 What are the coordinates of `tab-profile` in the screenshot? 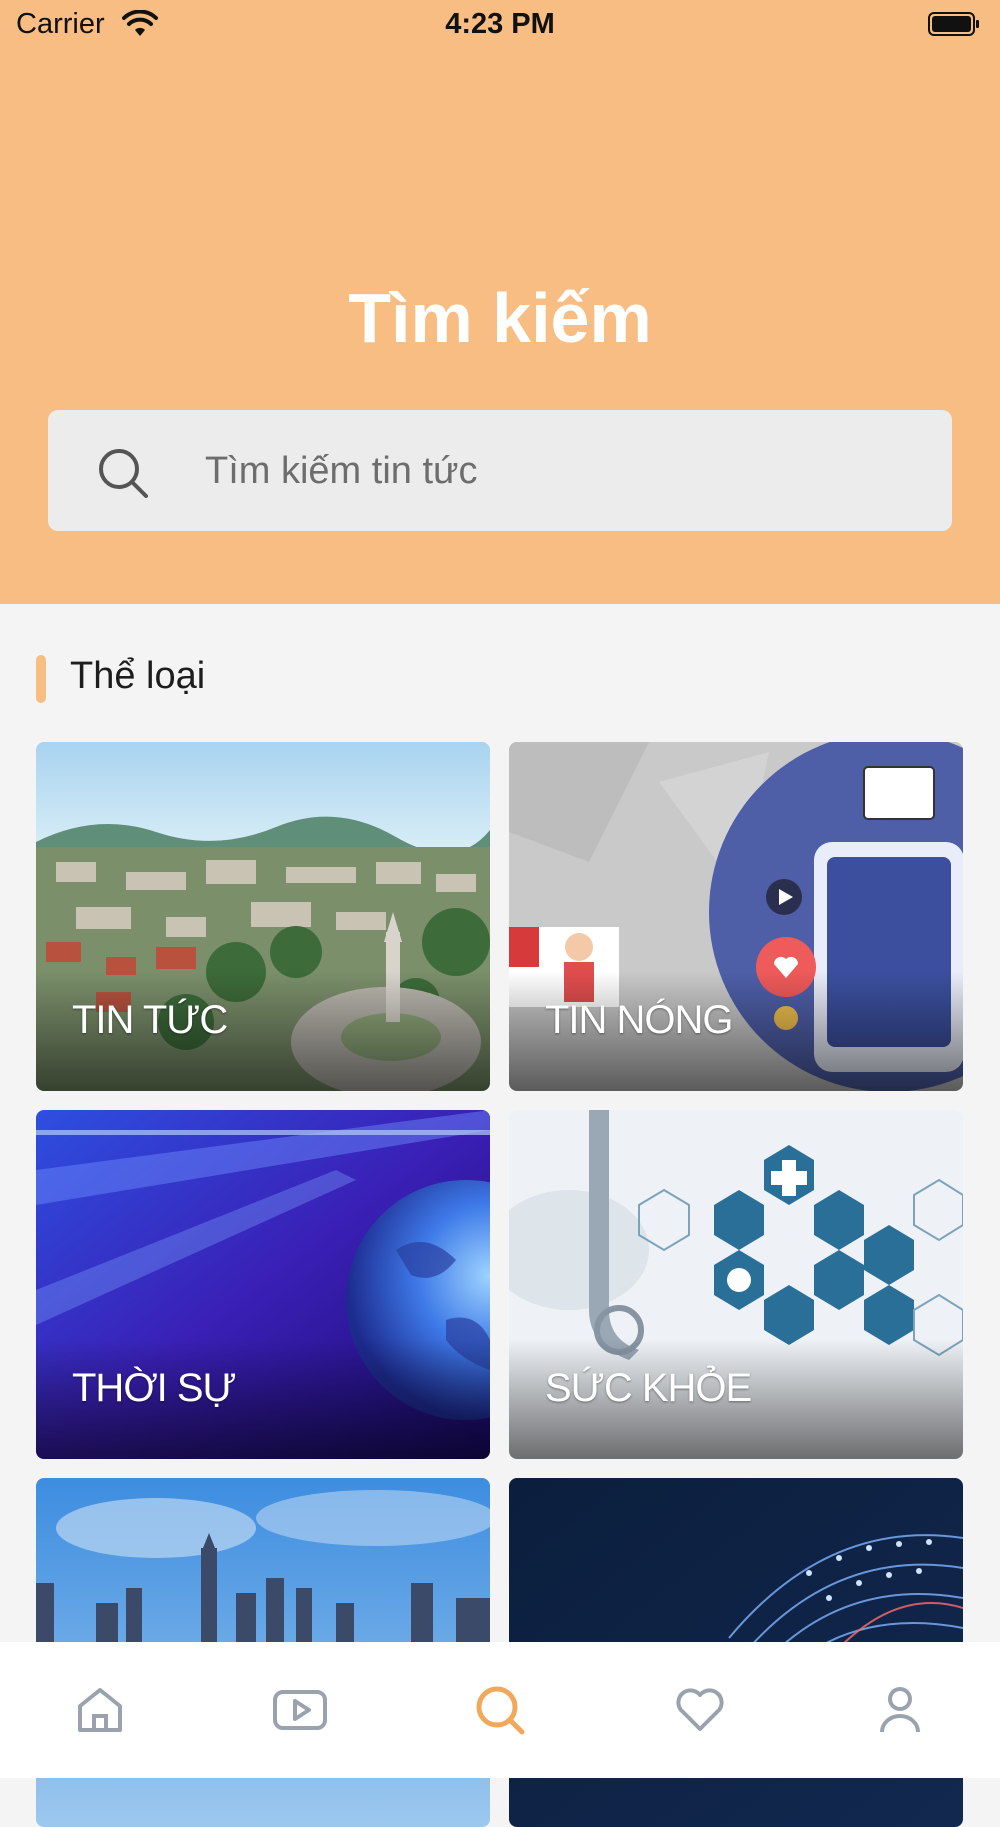 It's located at (900, 1710).